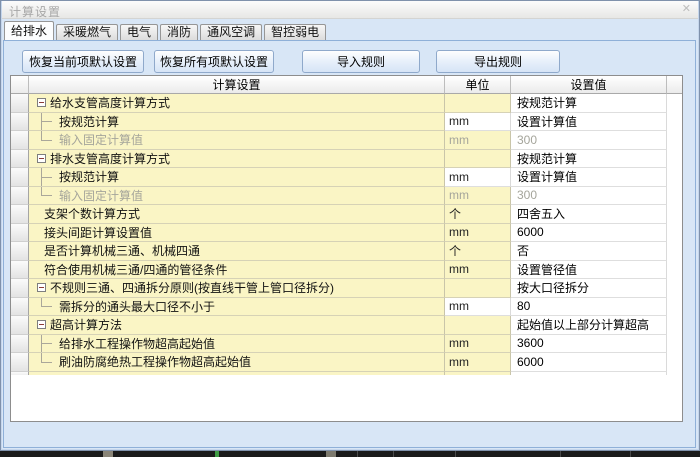 This screenshot has height=457, width=700. What do you see at coordinates (237, 232) in the screenshot?
I see `setting-name-cell: 接头间距计算设置值` at bounding box center [237, 232].